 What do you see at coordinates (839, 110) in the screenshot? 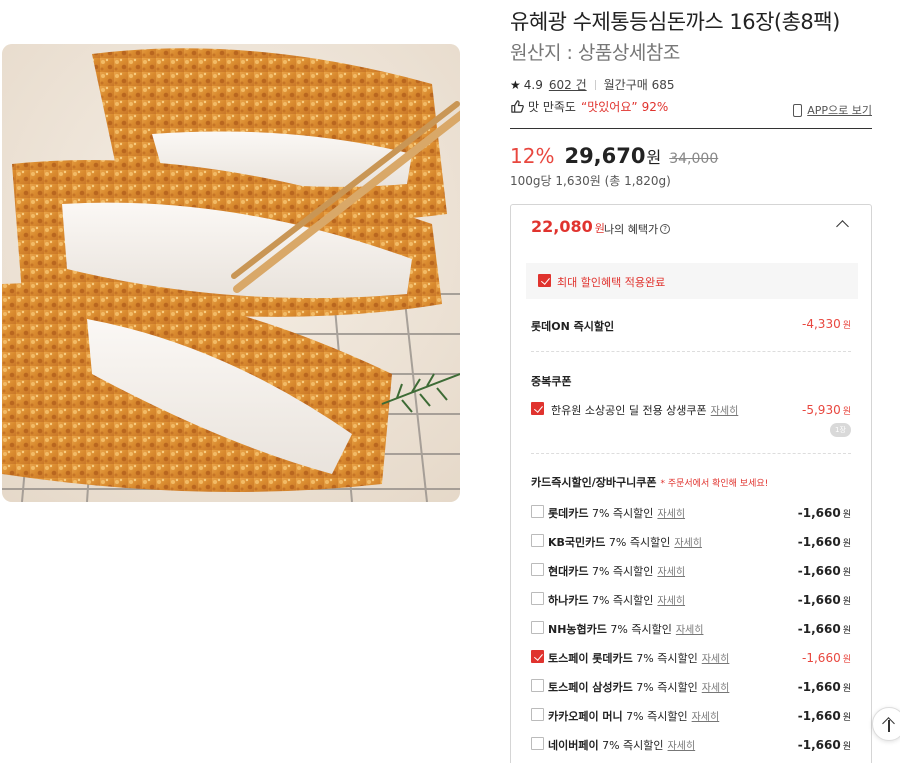
I see `app-view-label: APP으로 보기` at bounding box center [839, 110].